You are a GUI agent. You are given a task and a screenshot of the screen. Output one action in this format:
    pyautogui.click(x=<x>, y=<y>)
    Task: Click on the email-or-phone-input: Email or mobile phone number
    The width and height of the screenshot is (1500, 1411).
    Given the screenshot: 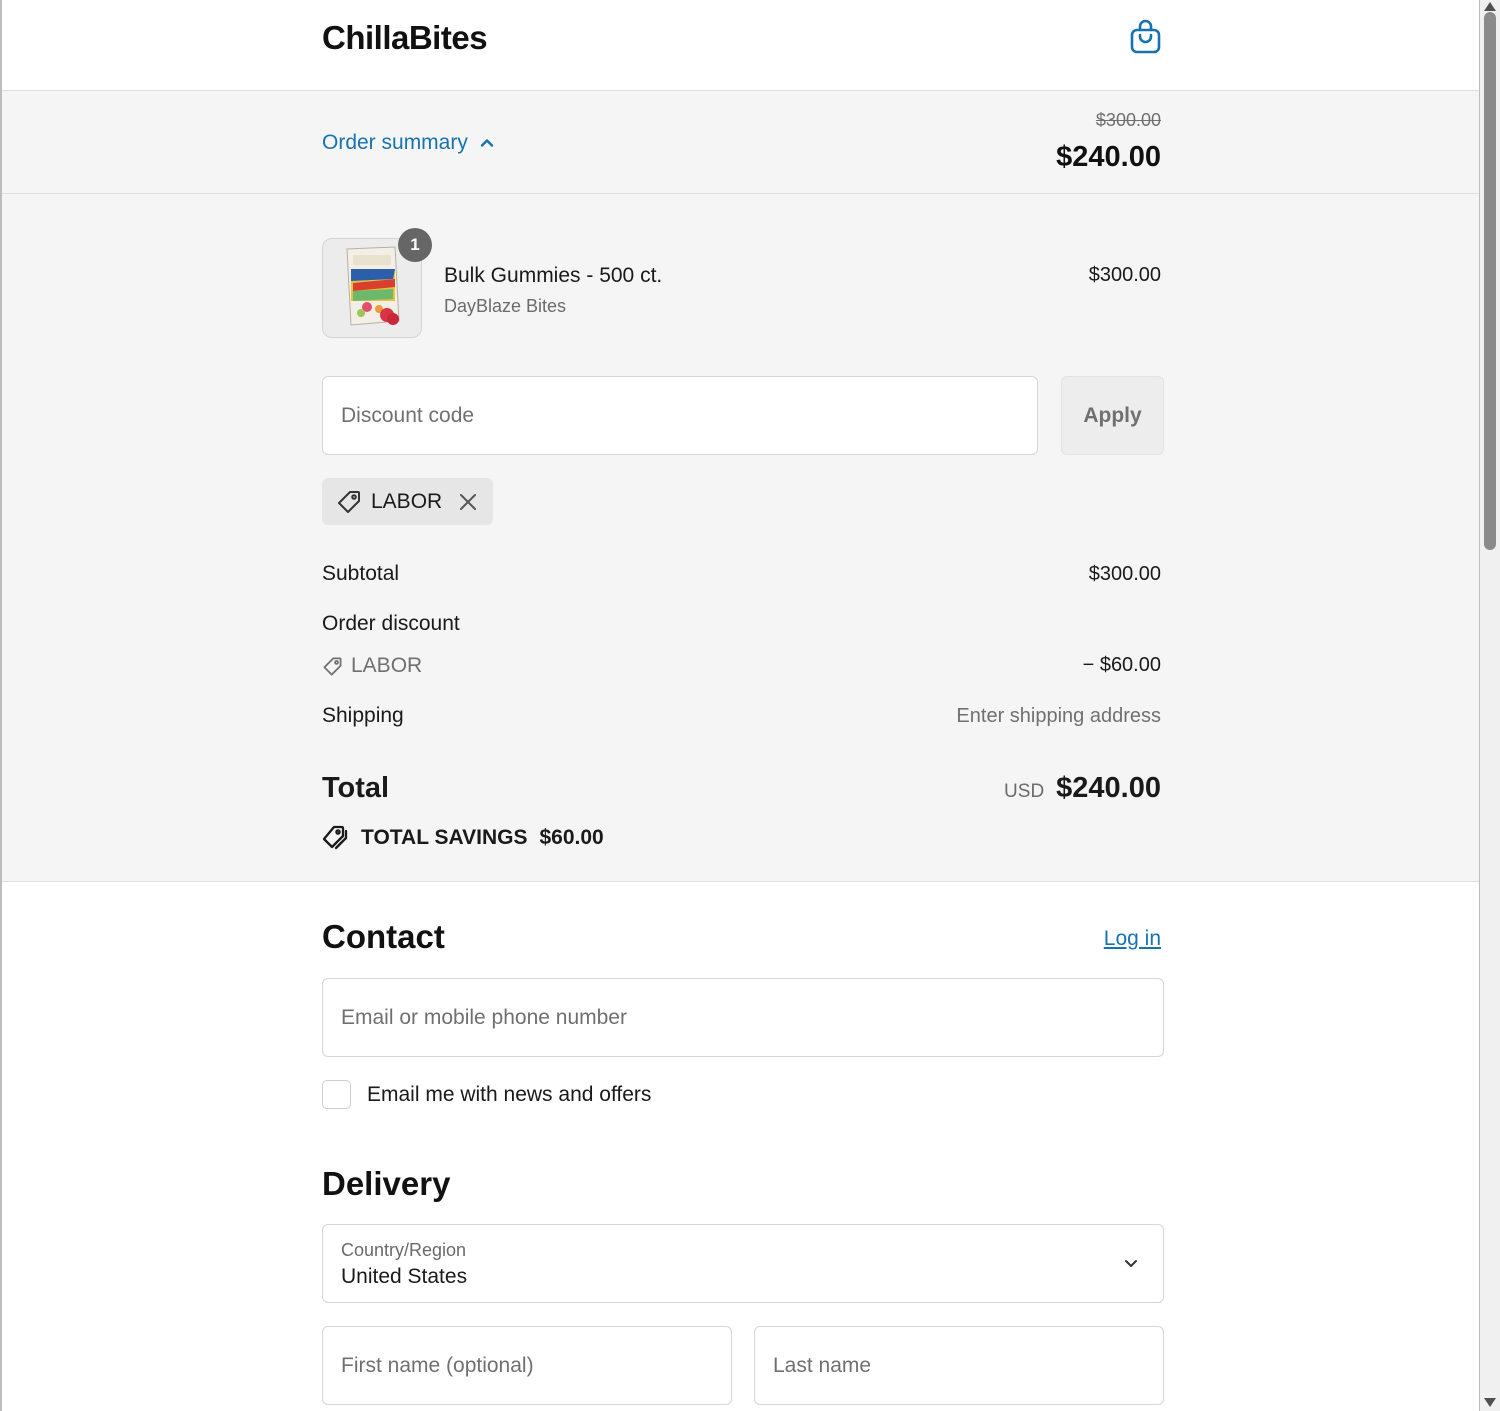 What is the action you would take?
    pyautogui.click(x=743, y=1017)
    